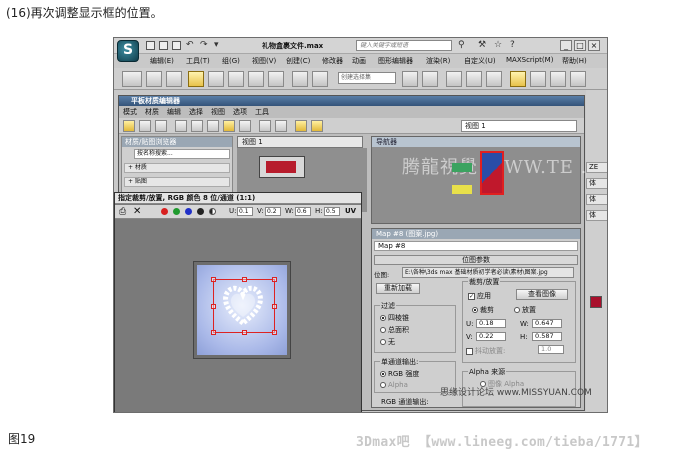 The image size is (678, 458). I want to click on slate-menu-options: 选项, so click(240, 112).